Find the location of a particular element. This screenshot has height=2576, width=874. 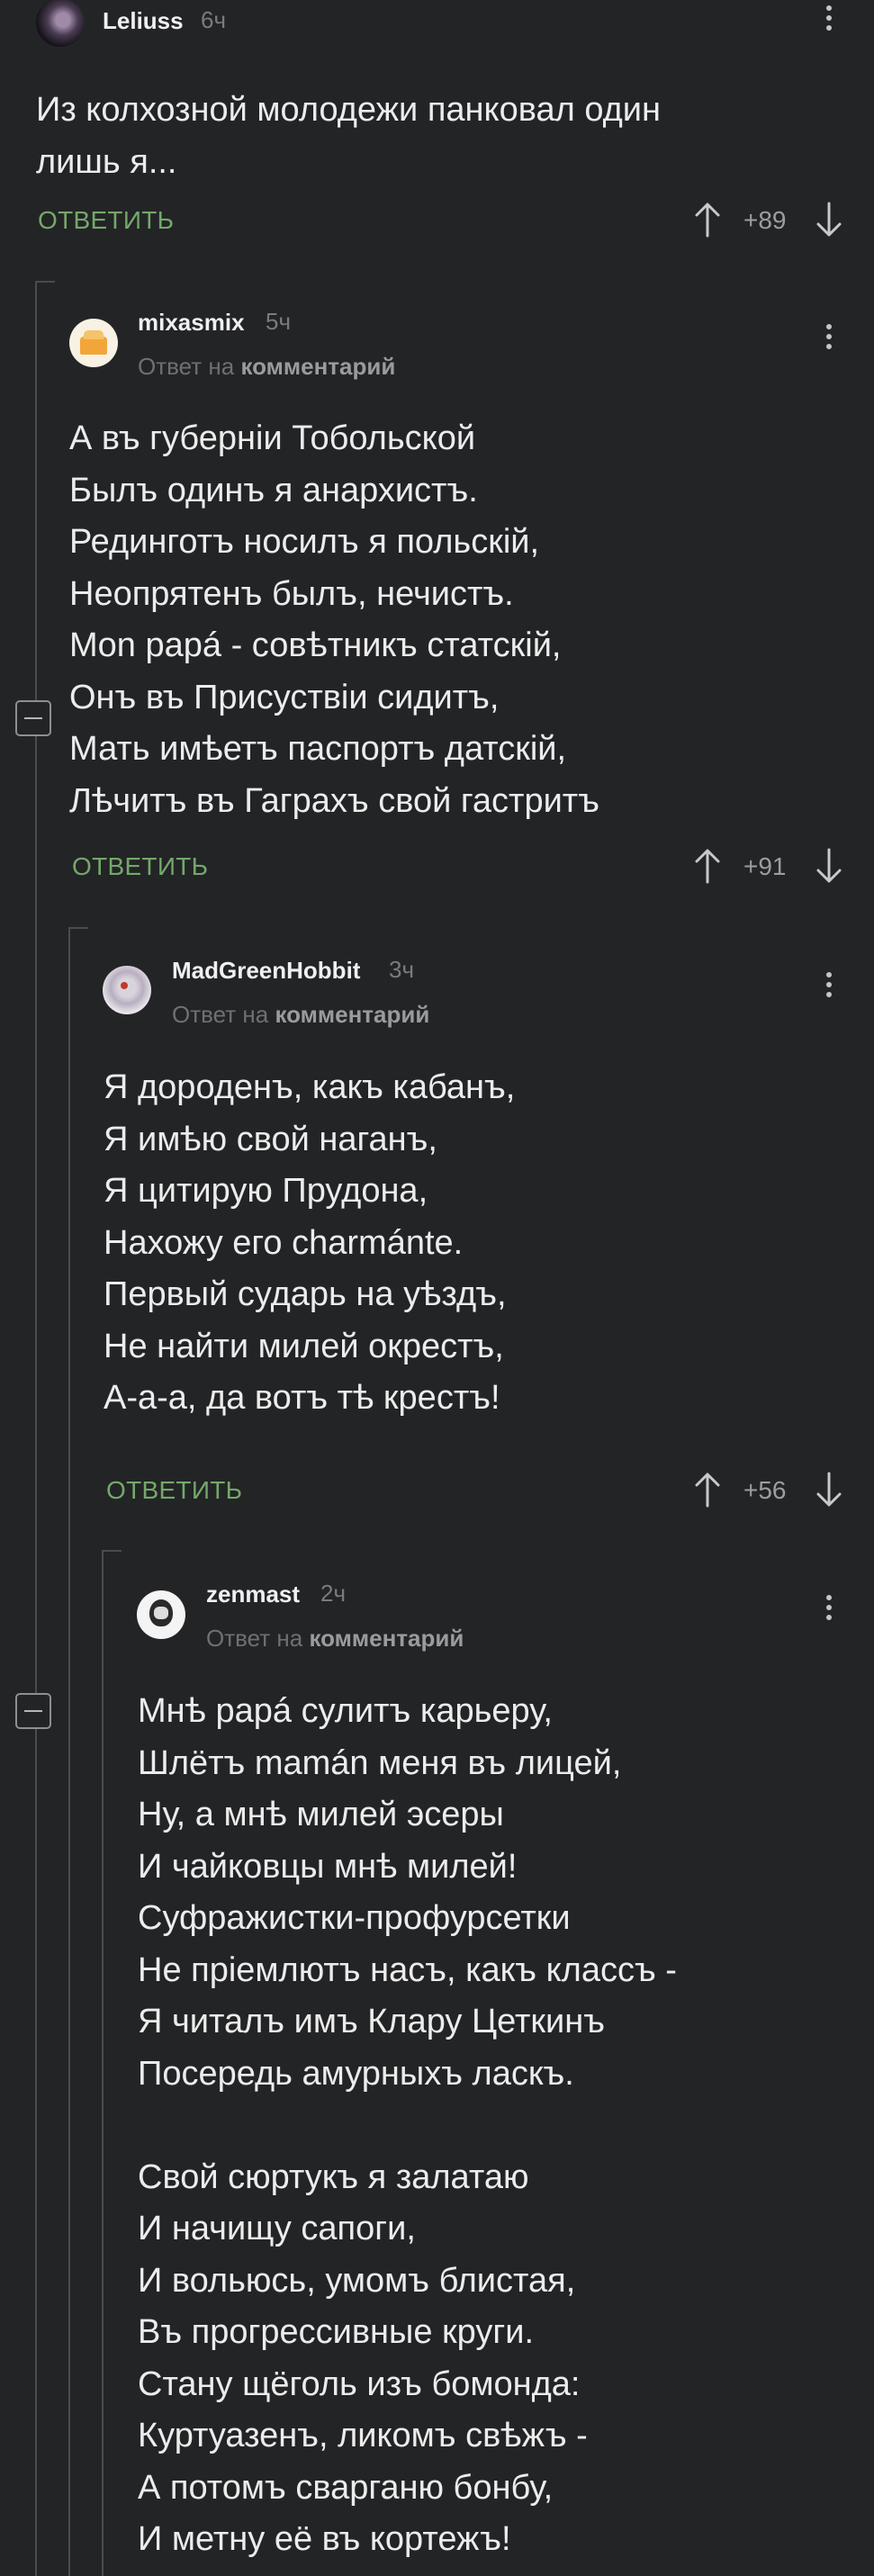

timestamp: 6ч is located at coordinates (214, 19).